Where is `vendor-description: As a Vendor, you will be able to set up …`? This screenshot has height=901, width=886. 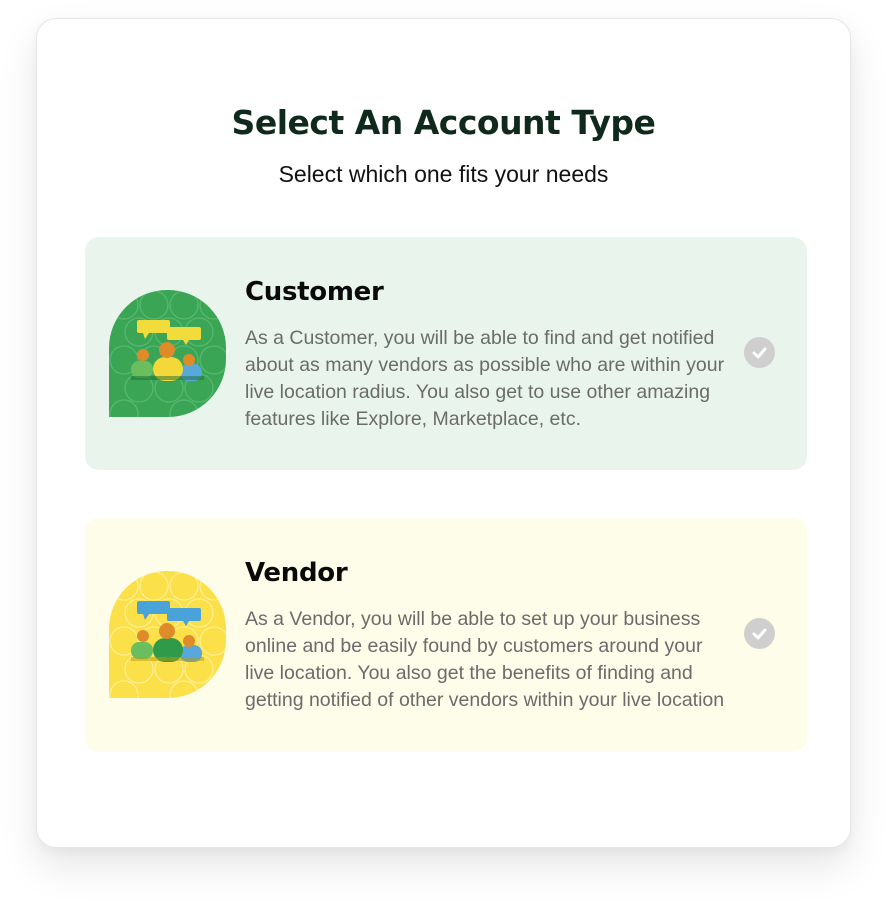
vendor-description: As a Vendor, you will be able to set up … is located at coordinates (485, 659).